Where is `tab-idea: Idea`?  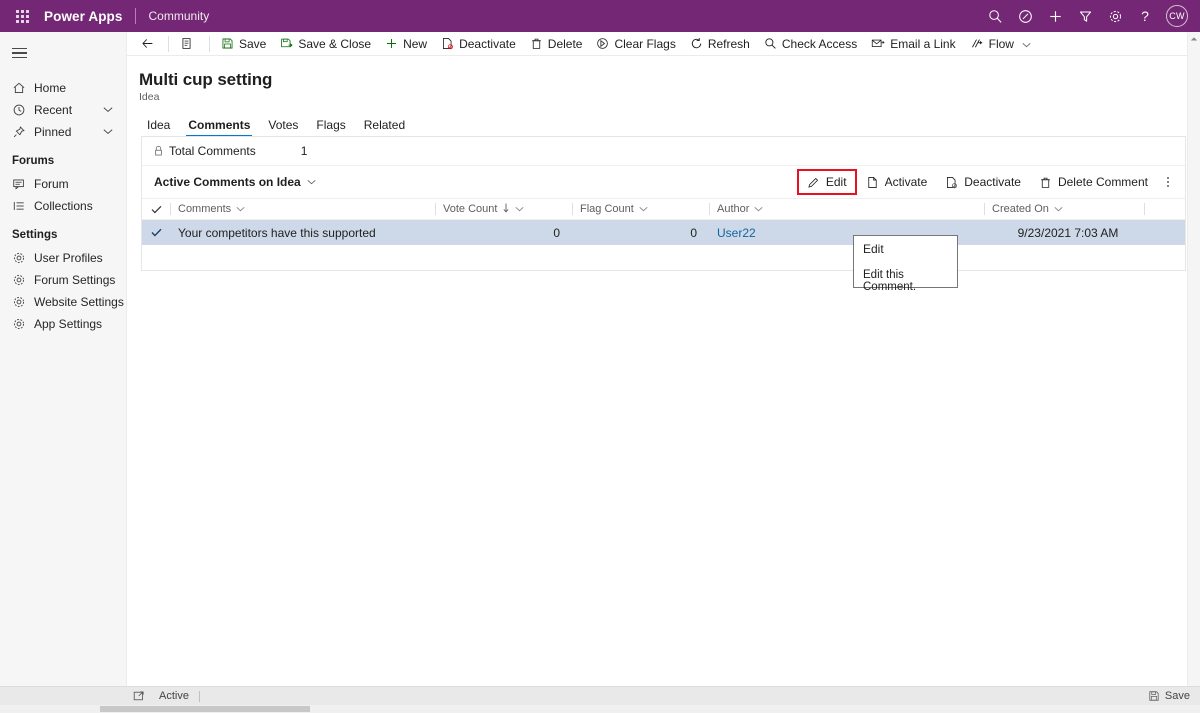 tab-idea: Idea is located at coordinates (159, 127).